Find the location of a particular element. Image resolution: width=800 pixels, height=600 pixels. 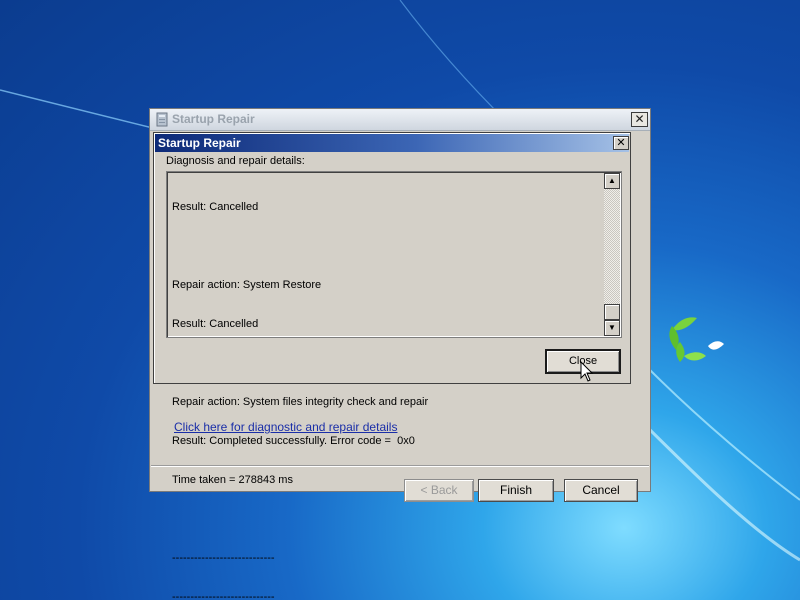

arrow-up-icon: ▲ is located at coordinates (612, 180).